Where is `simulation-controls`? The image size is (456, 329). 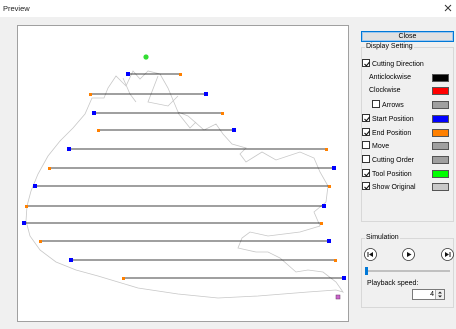
simulation-controls is located at coordinates (405, 255).